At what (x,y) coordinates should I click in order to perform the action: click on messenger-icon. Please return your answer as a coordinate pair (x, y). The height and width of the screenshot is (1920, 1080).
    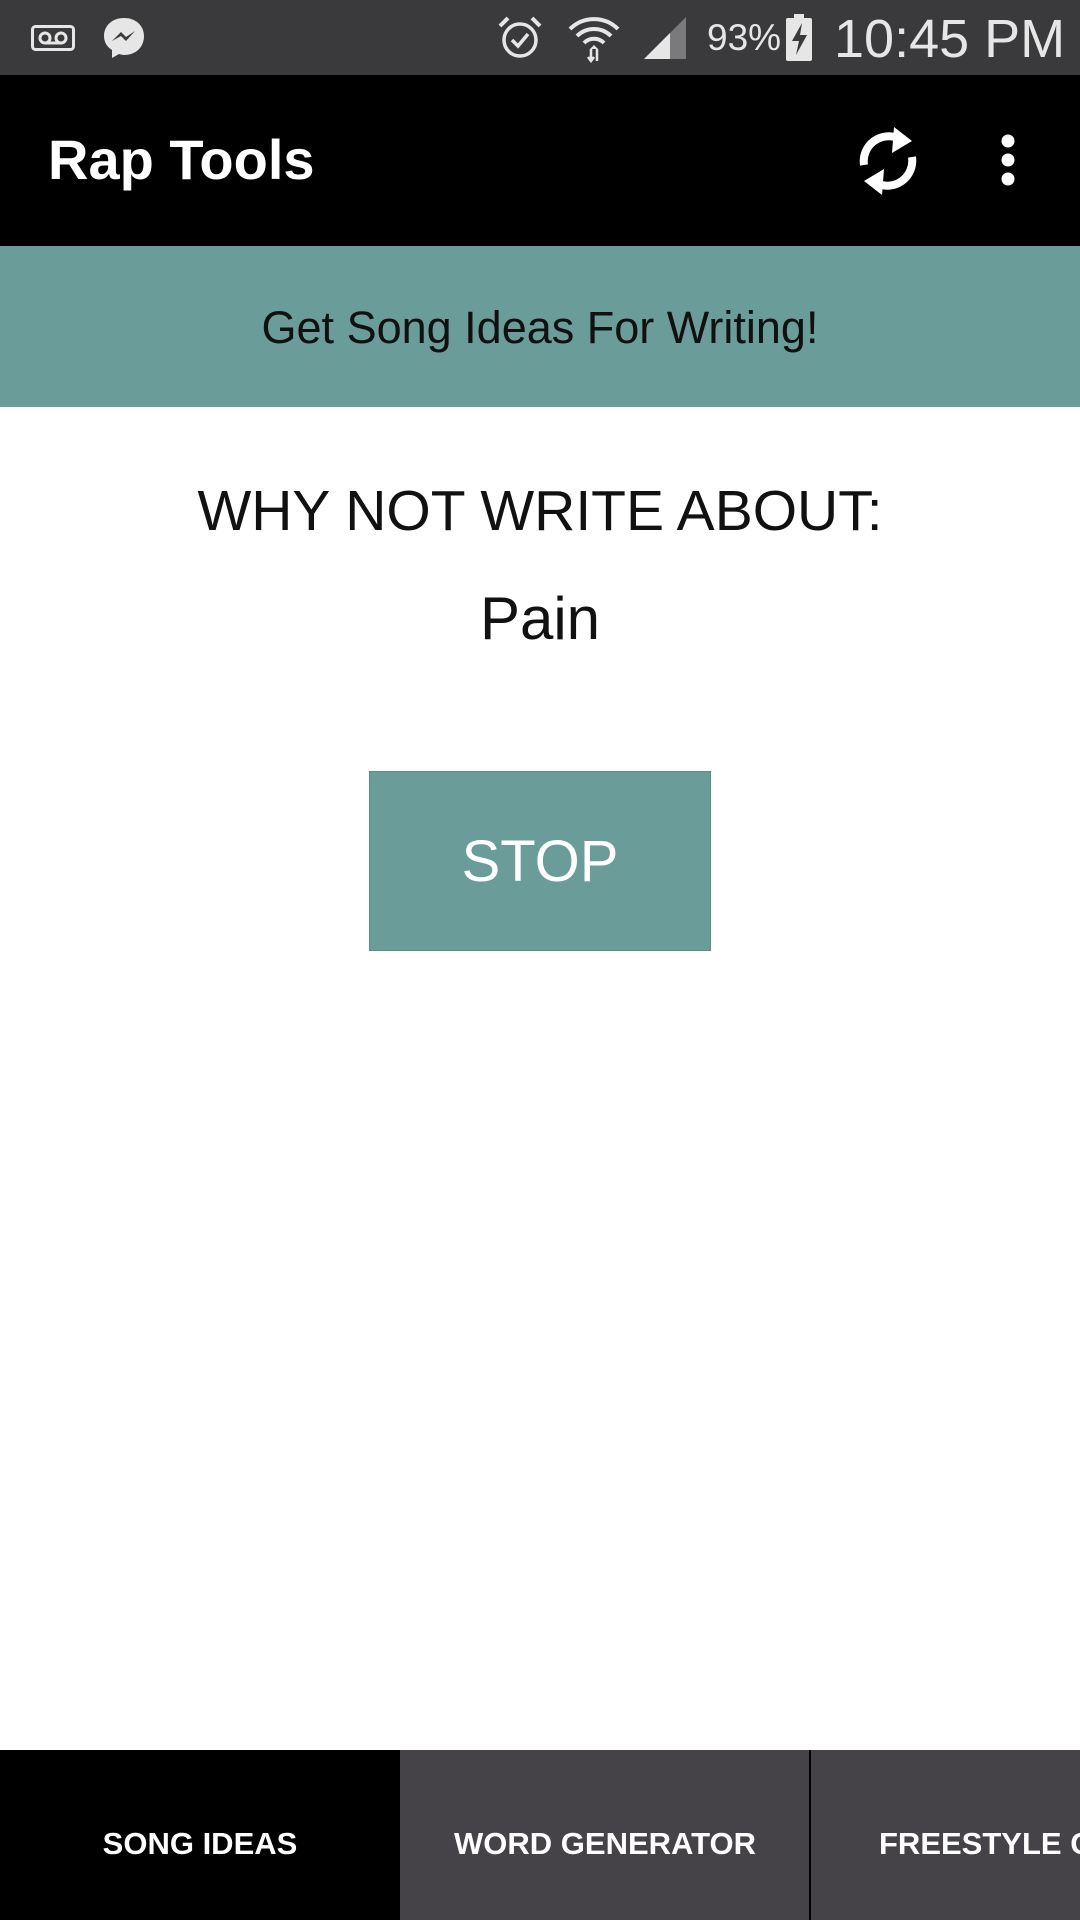
    Looking at the image, I should click on (124, 37).